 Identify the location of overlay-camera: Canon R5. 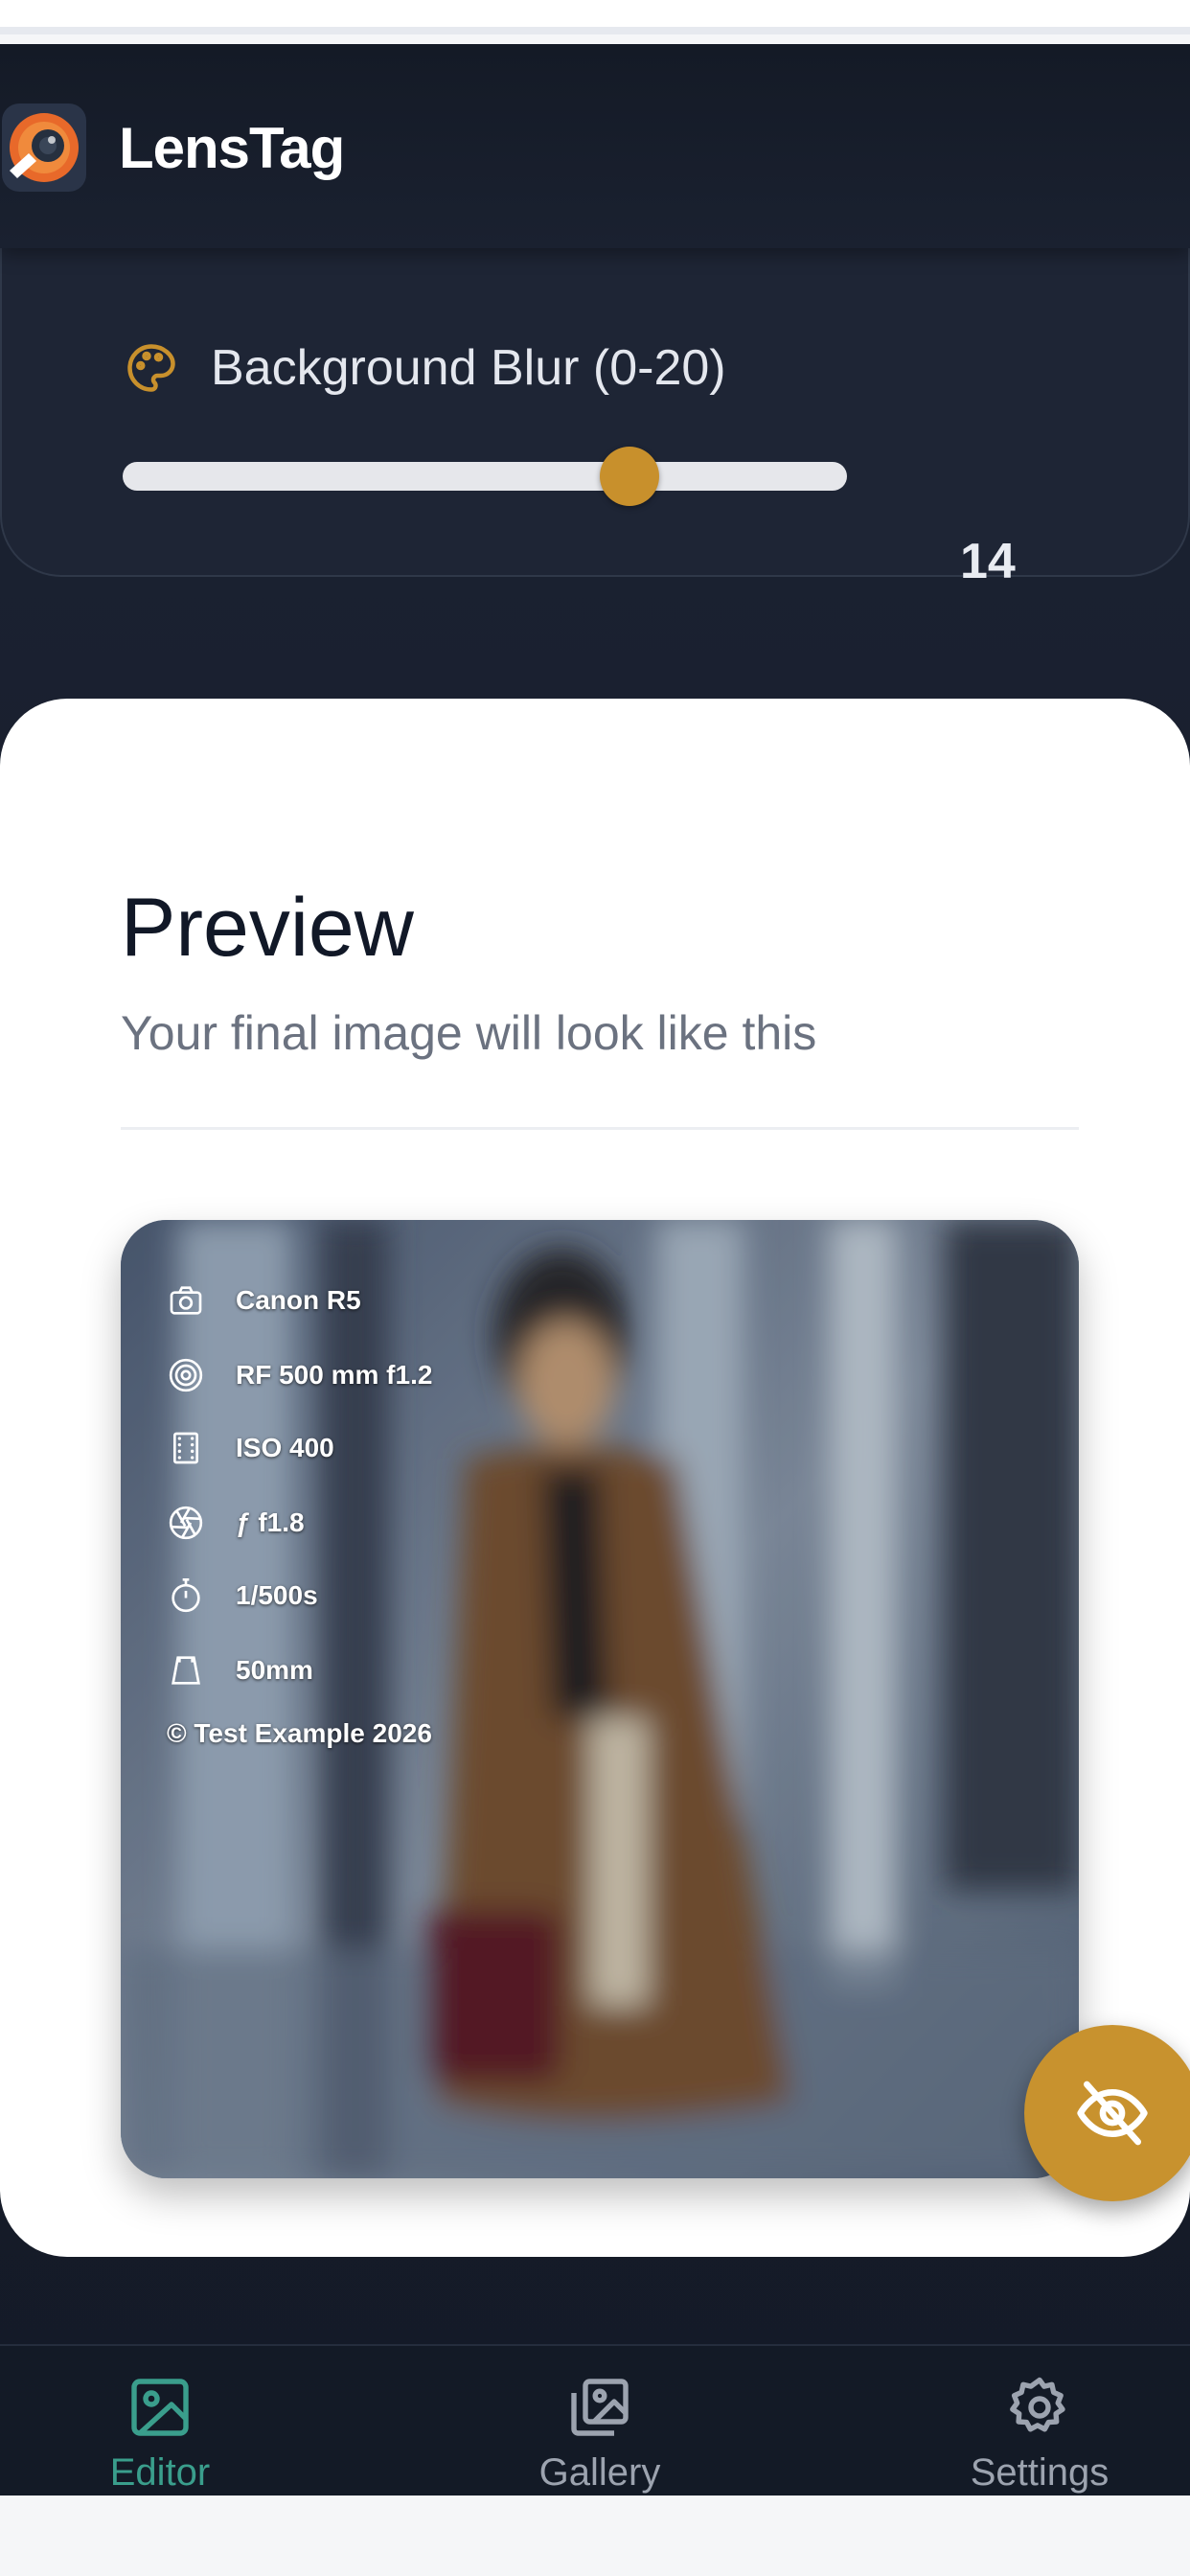
(264, 1300).